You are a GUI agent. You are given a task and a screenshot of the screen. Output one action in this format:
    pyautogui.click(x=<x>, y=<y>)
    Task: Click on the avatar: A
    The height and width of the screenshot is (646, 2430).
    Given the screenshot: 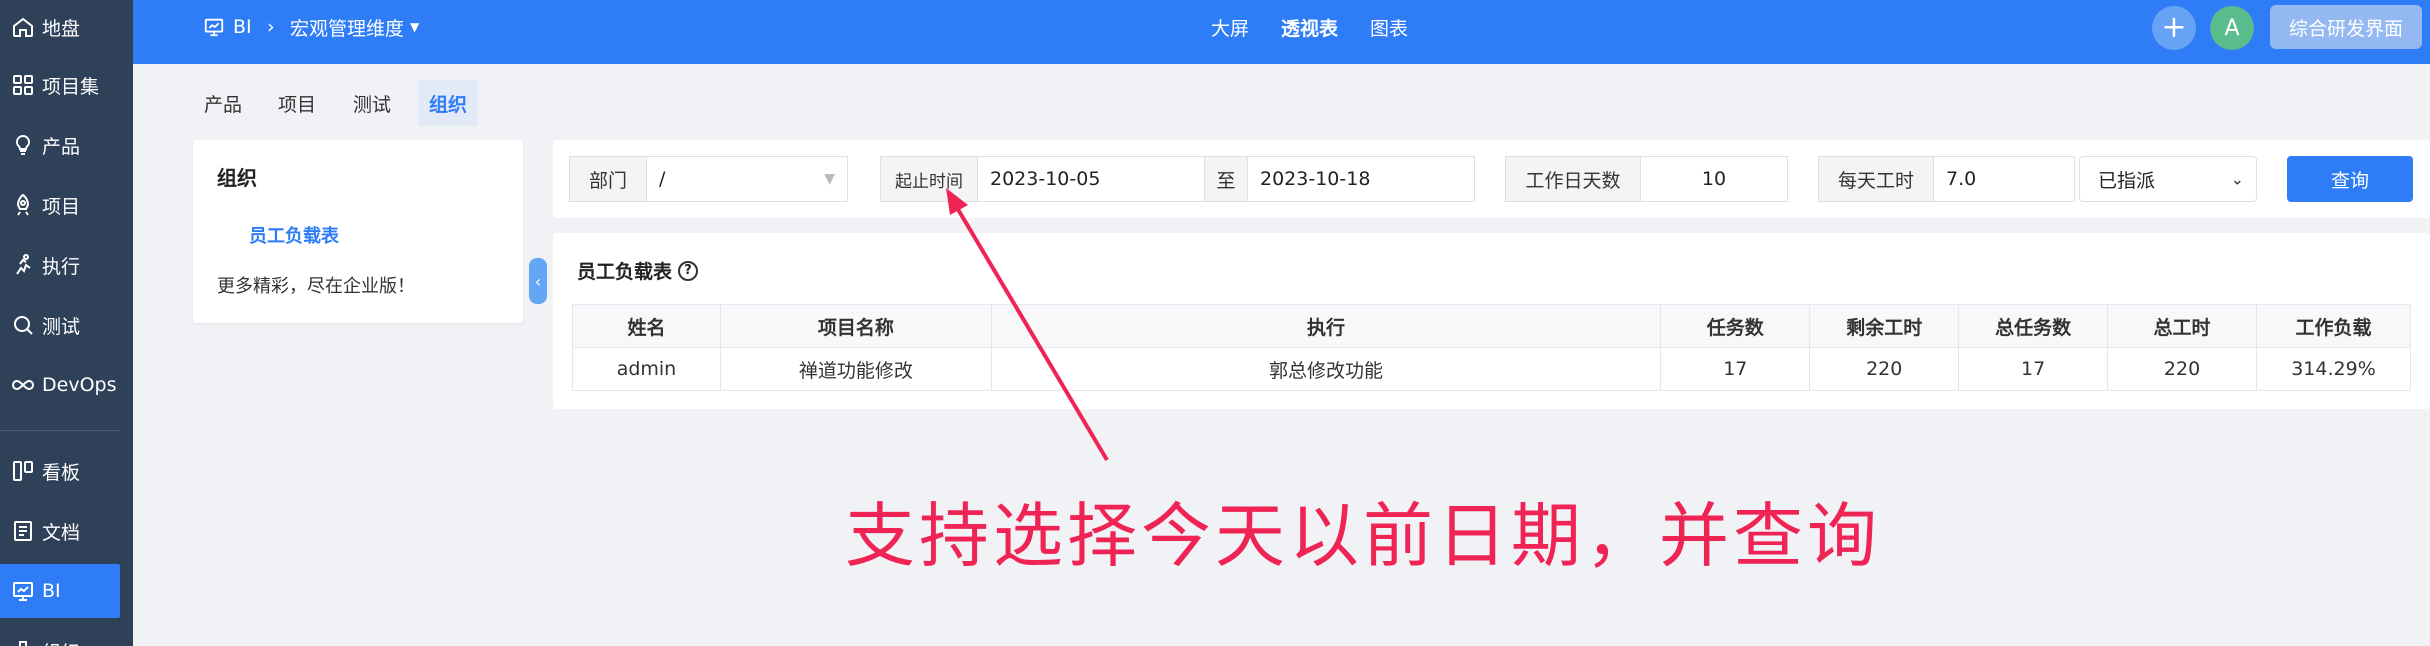 What is the action you would take?
    pyautogui.click(x=2232, y=28)
    